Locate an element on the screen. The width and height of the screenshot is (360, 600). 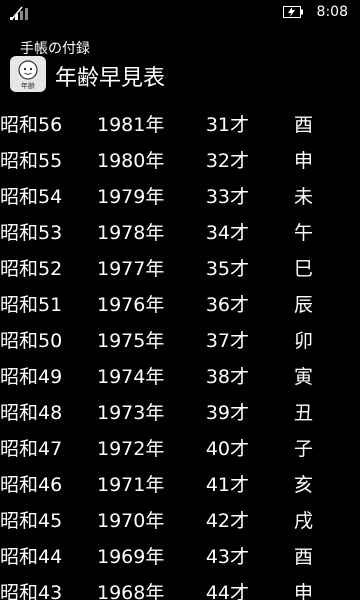
era-cell: 昭和43 is located at coordinates (31, 591).